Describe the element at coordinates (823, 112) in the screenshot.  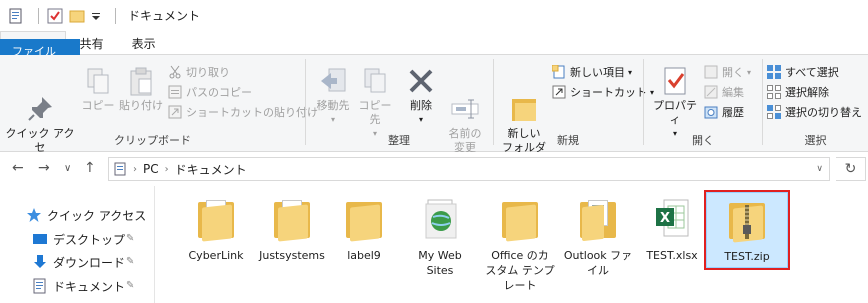
I see `invert-selection-label: 選択の切り替え` at that location.